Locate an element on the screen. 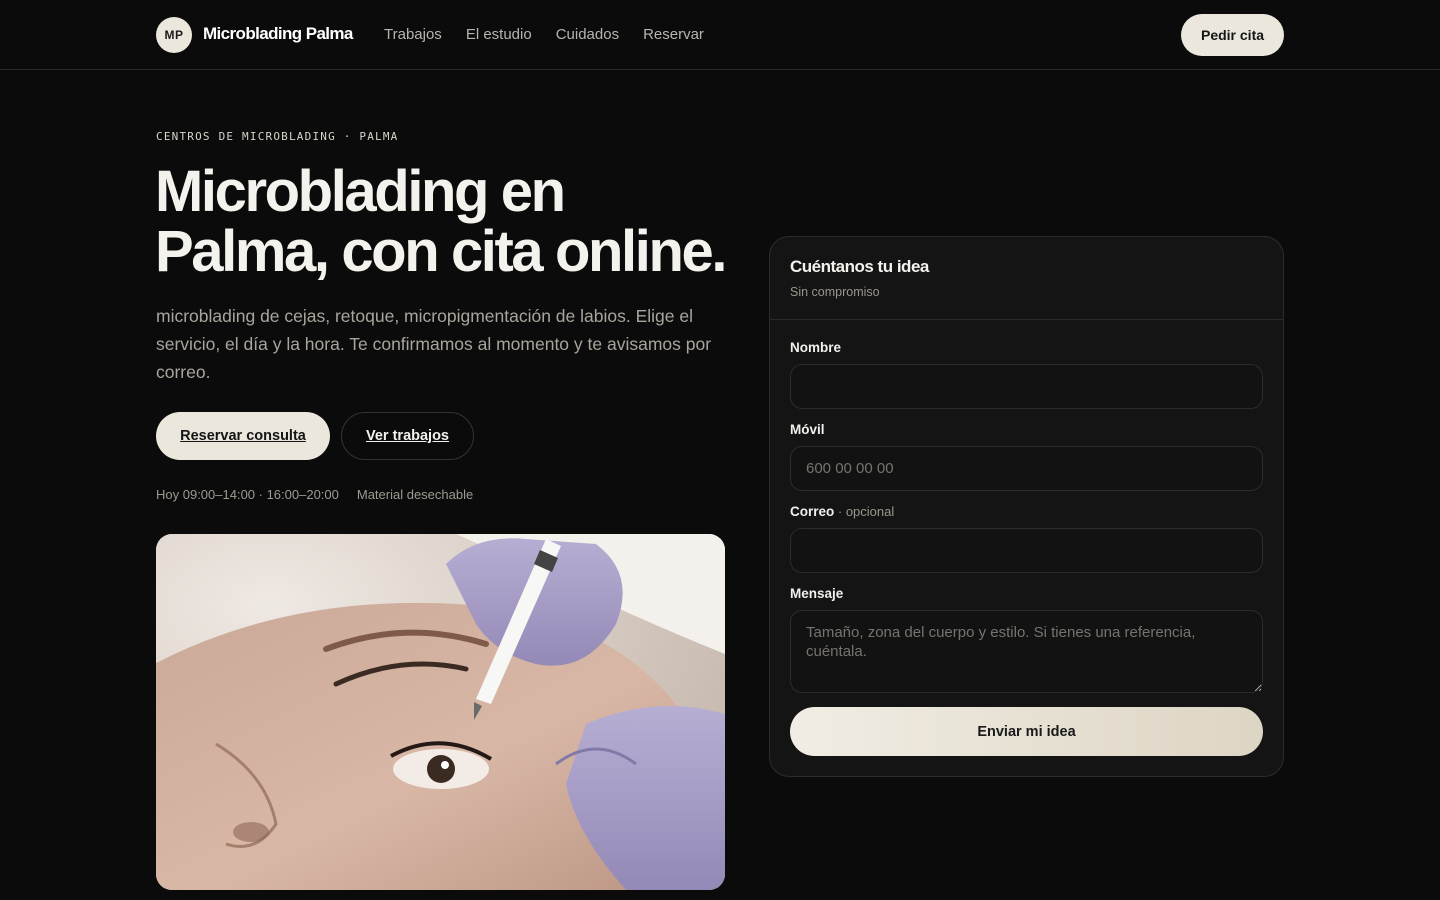 The width and height of the screenshot is (1440, 900). email-optional-text: · opcional is located at coordinates (864, 511).